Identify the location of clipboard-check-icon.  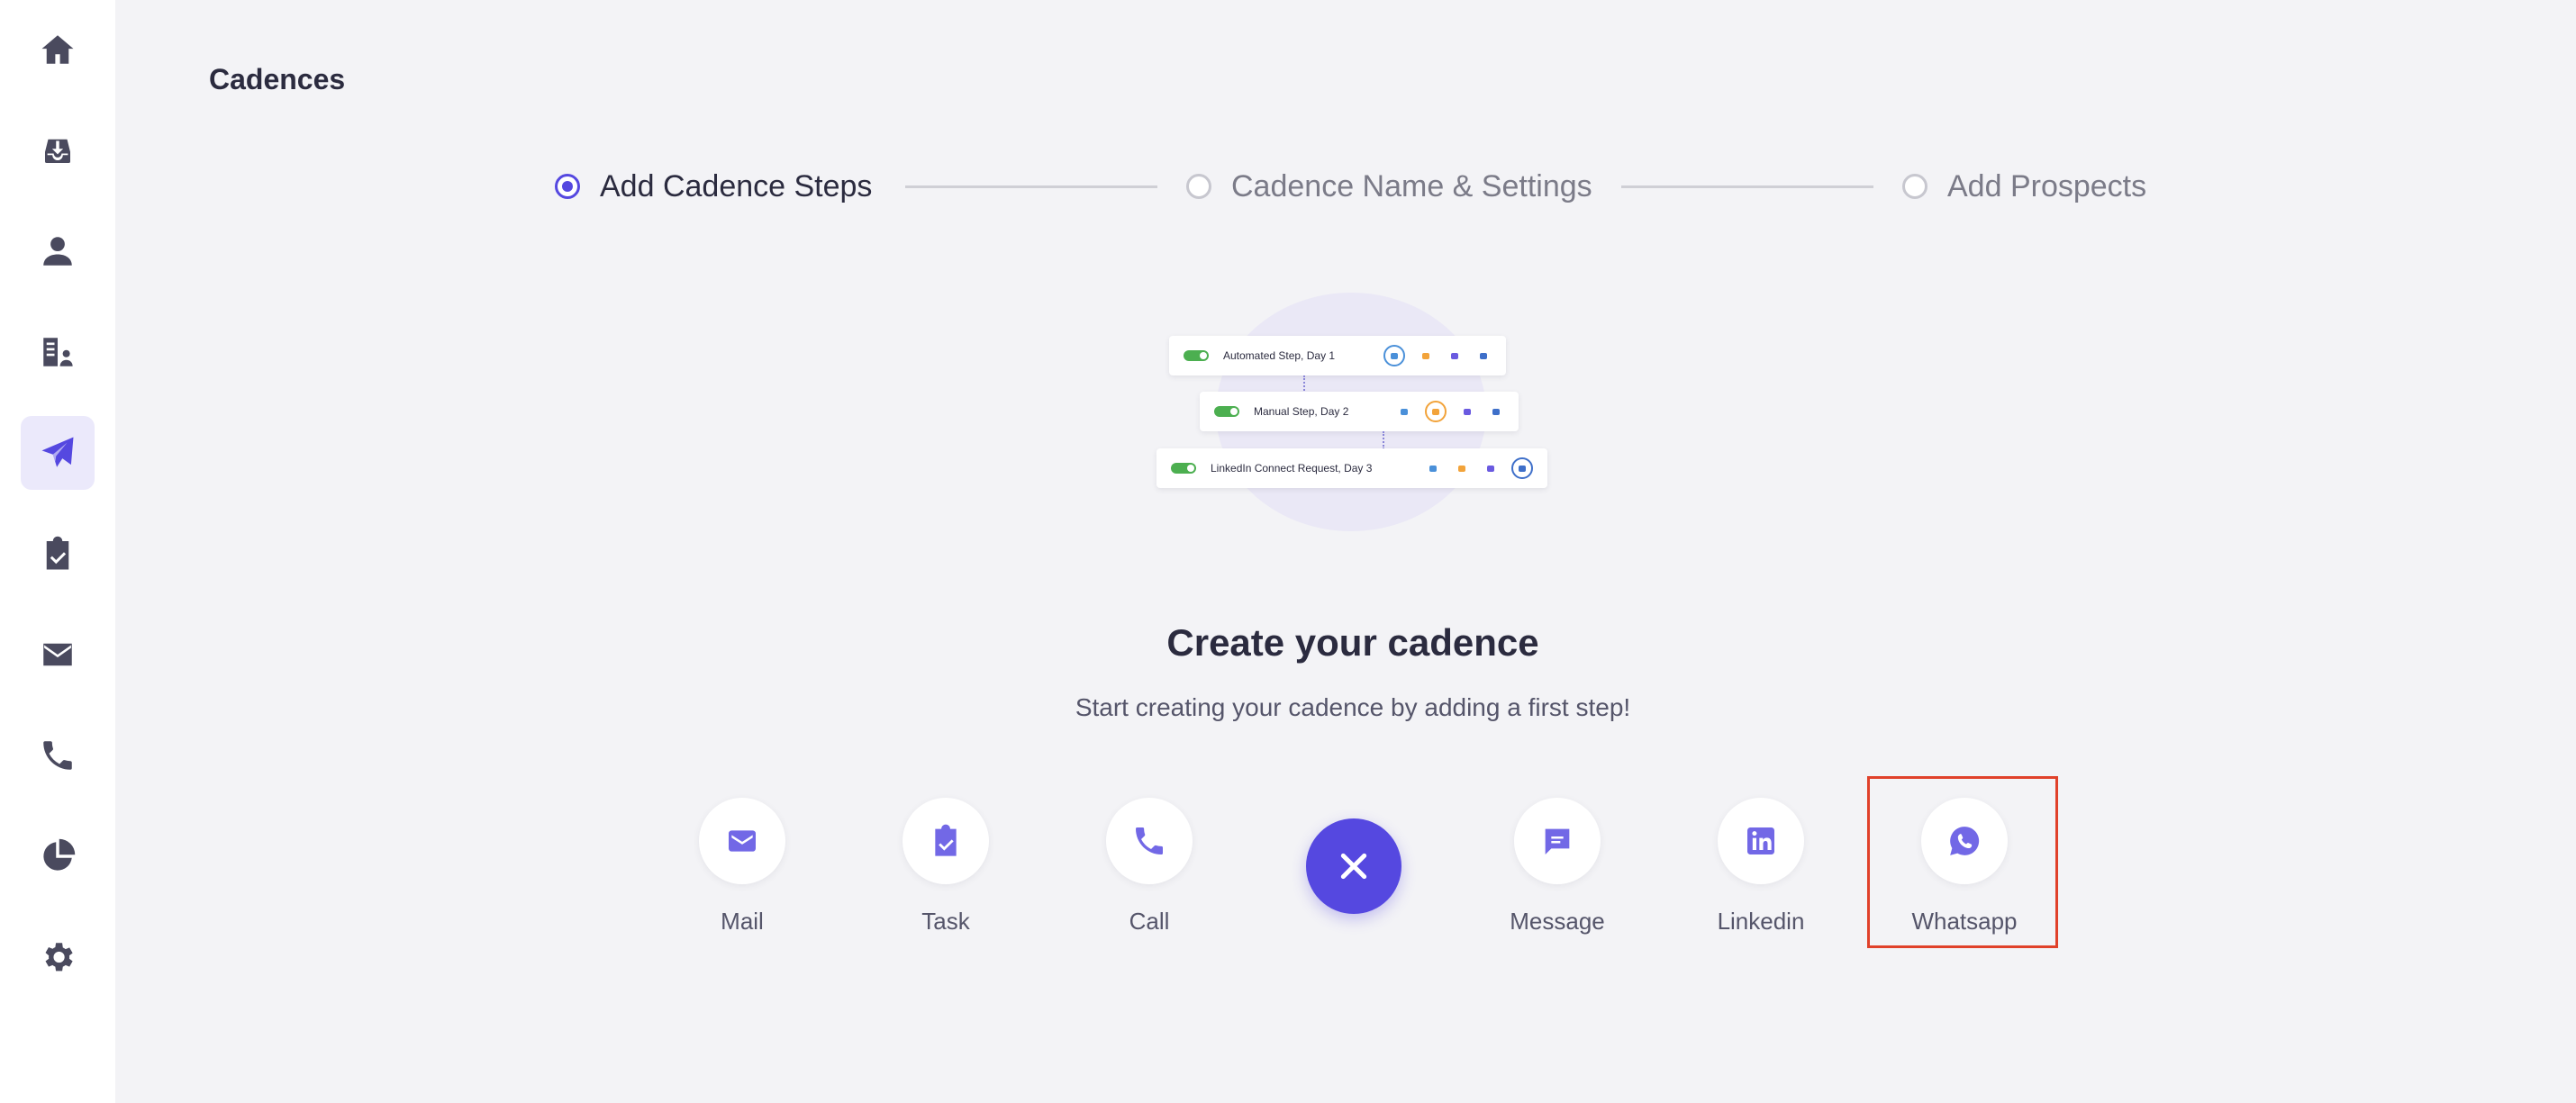
(57, 553).